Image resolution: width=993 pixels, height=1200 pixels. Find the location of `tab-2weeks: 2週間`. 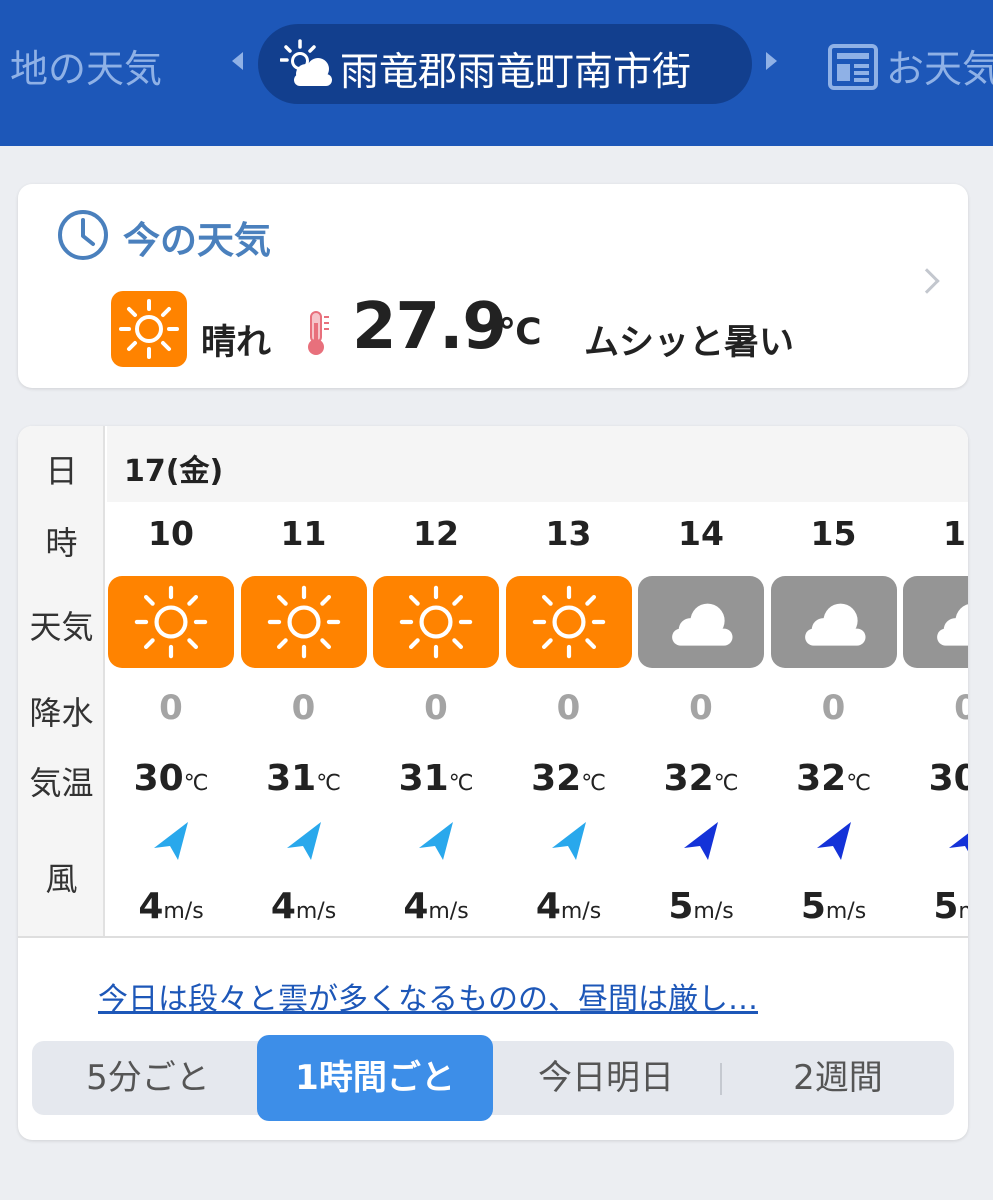

tab-2weeks: 2週間 is located at coordinates (838, 1078).